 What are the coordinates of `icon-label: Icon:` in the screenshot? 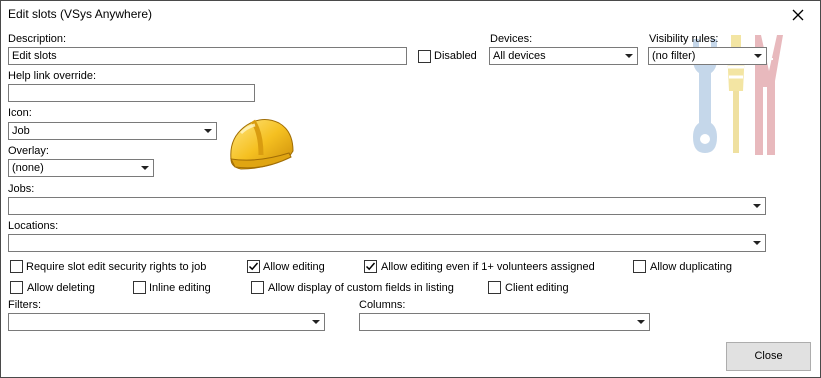 It's located at (20, 113).